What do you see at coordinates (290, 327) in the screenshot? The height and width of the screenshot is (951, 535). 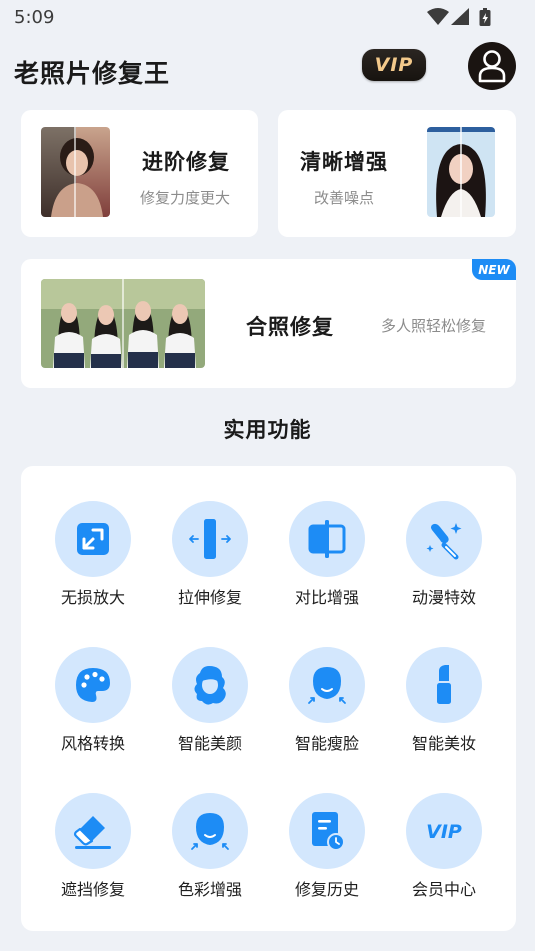 I see `group-photo-title: 合照修复` at bounding box center [290, 327].